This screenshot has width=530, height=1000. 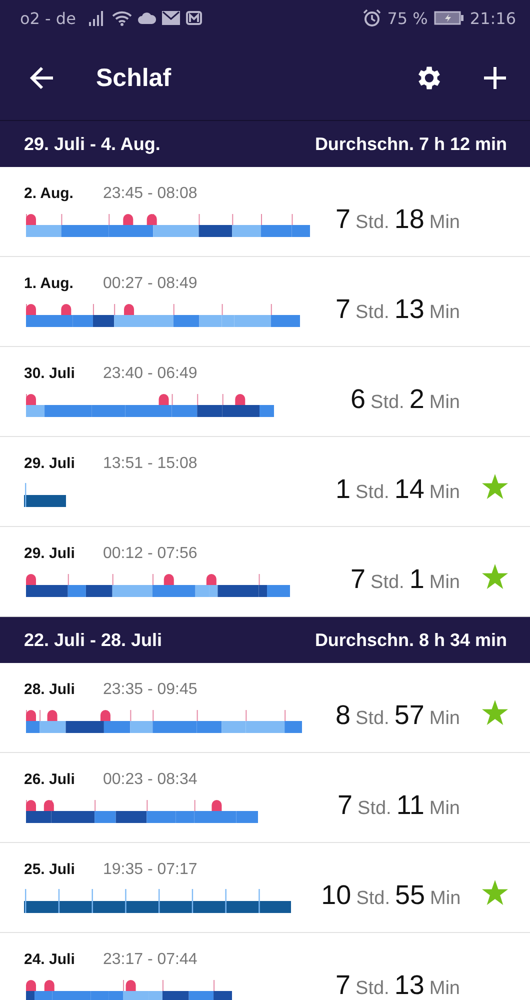 I want to click on hours-value: 1, so click(x=343, y=489).